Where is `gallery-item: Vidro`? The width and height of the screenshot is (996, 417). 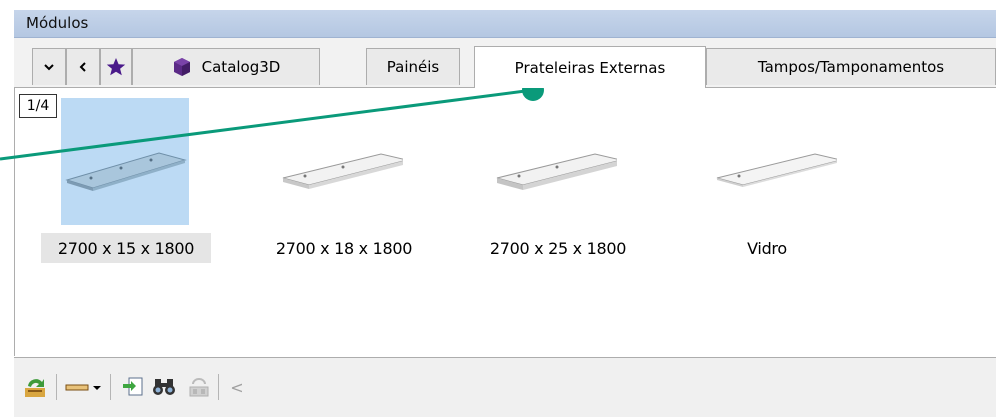 gallery-item: Vidro is located at coordinates (789, 178).